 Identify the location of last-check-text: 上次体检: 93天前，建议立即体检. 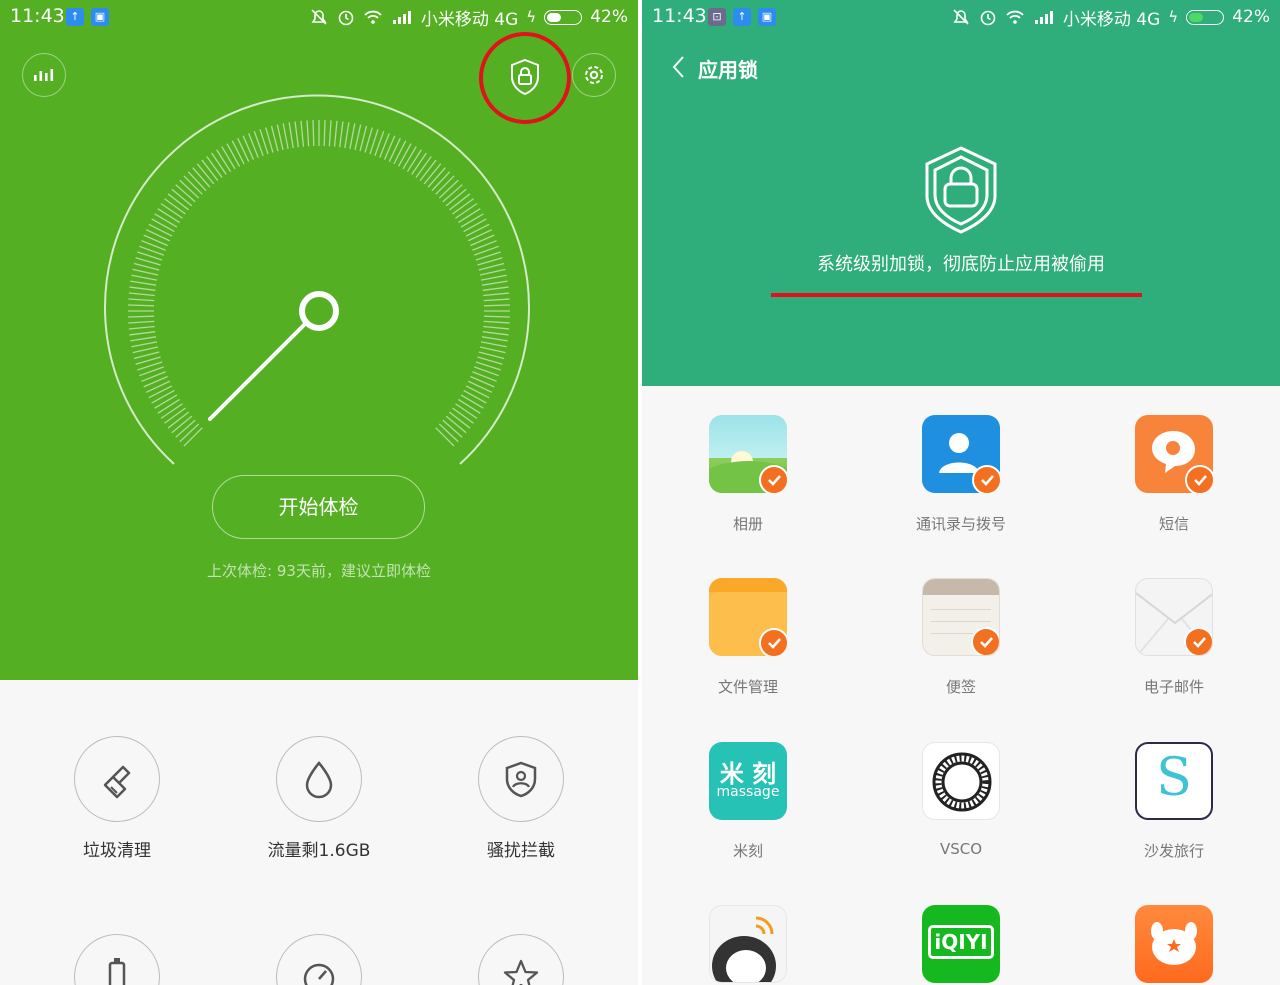
(319, 571).